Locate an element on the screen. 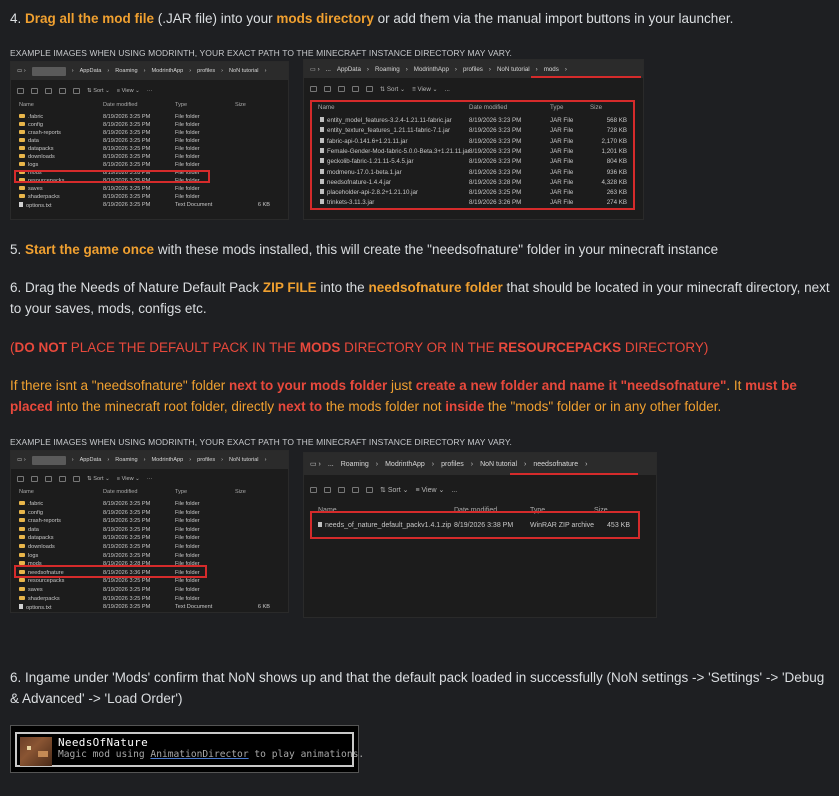  cell-name: crash-reports is located at coordinates (40, 521).